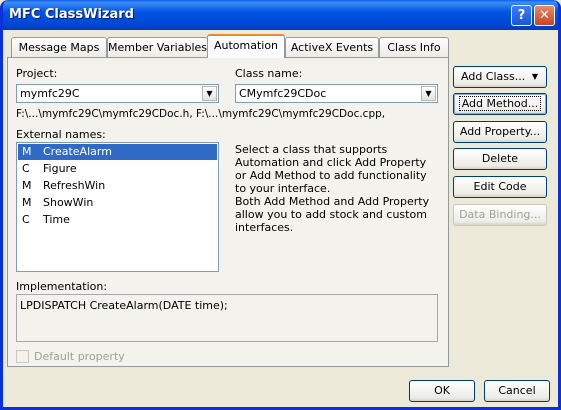  I want to click on default-property-label: Default property, so click(79, 356).